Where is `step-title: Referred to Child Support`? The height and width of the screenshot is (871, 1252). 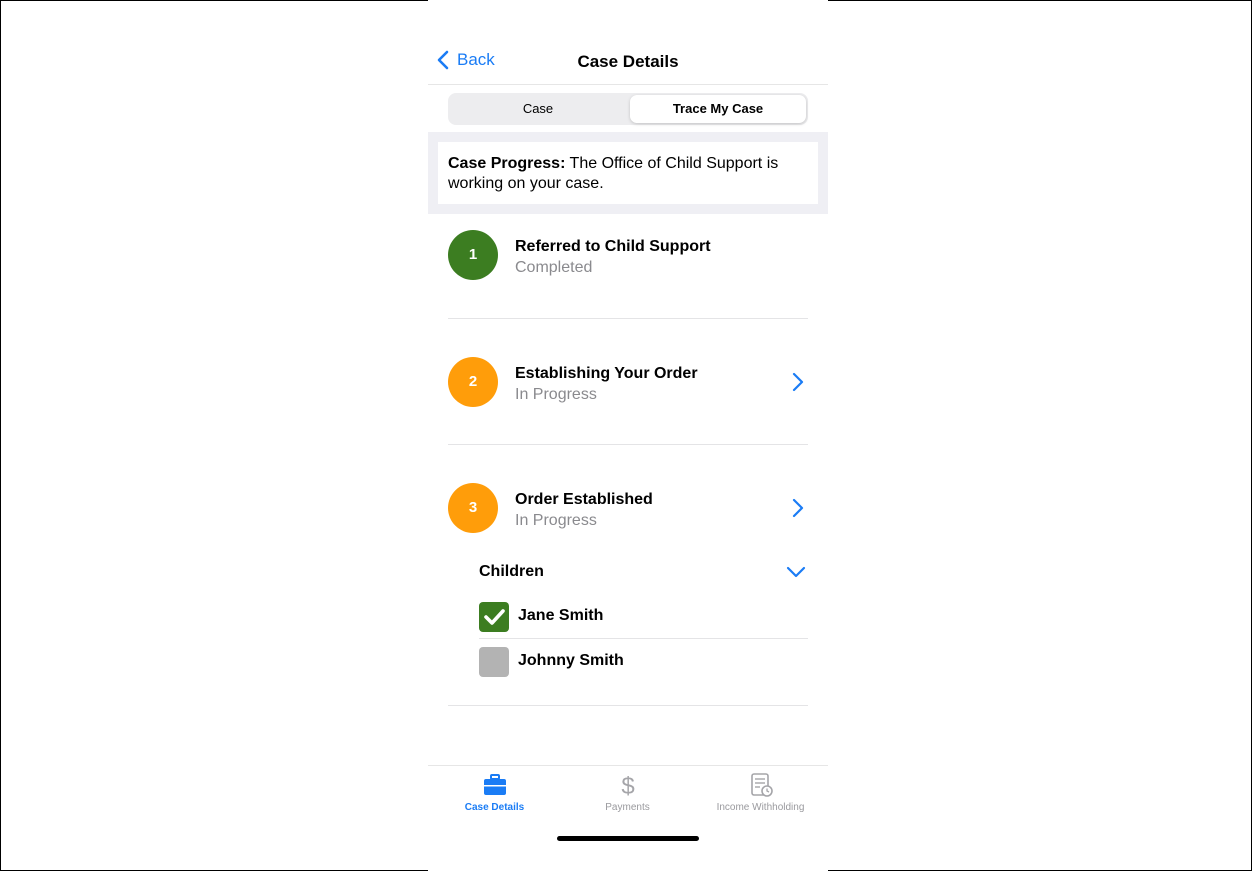 step-title: Referred to Child Support is located at coordinates (613, 246).